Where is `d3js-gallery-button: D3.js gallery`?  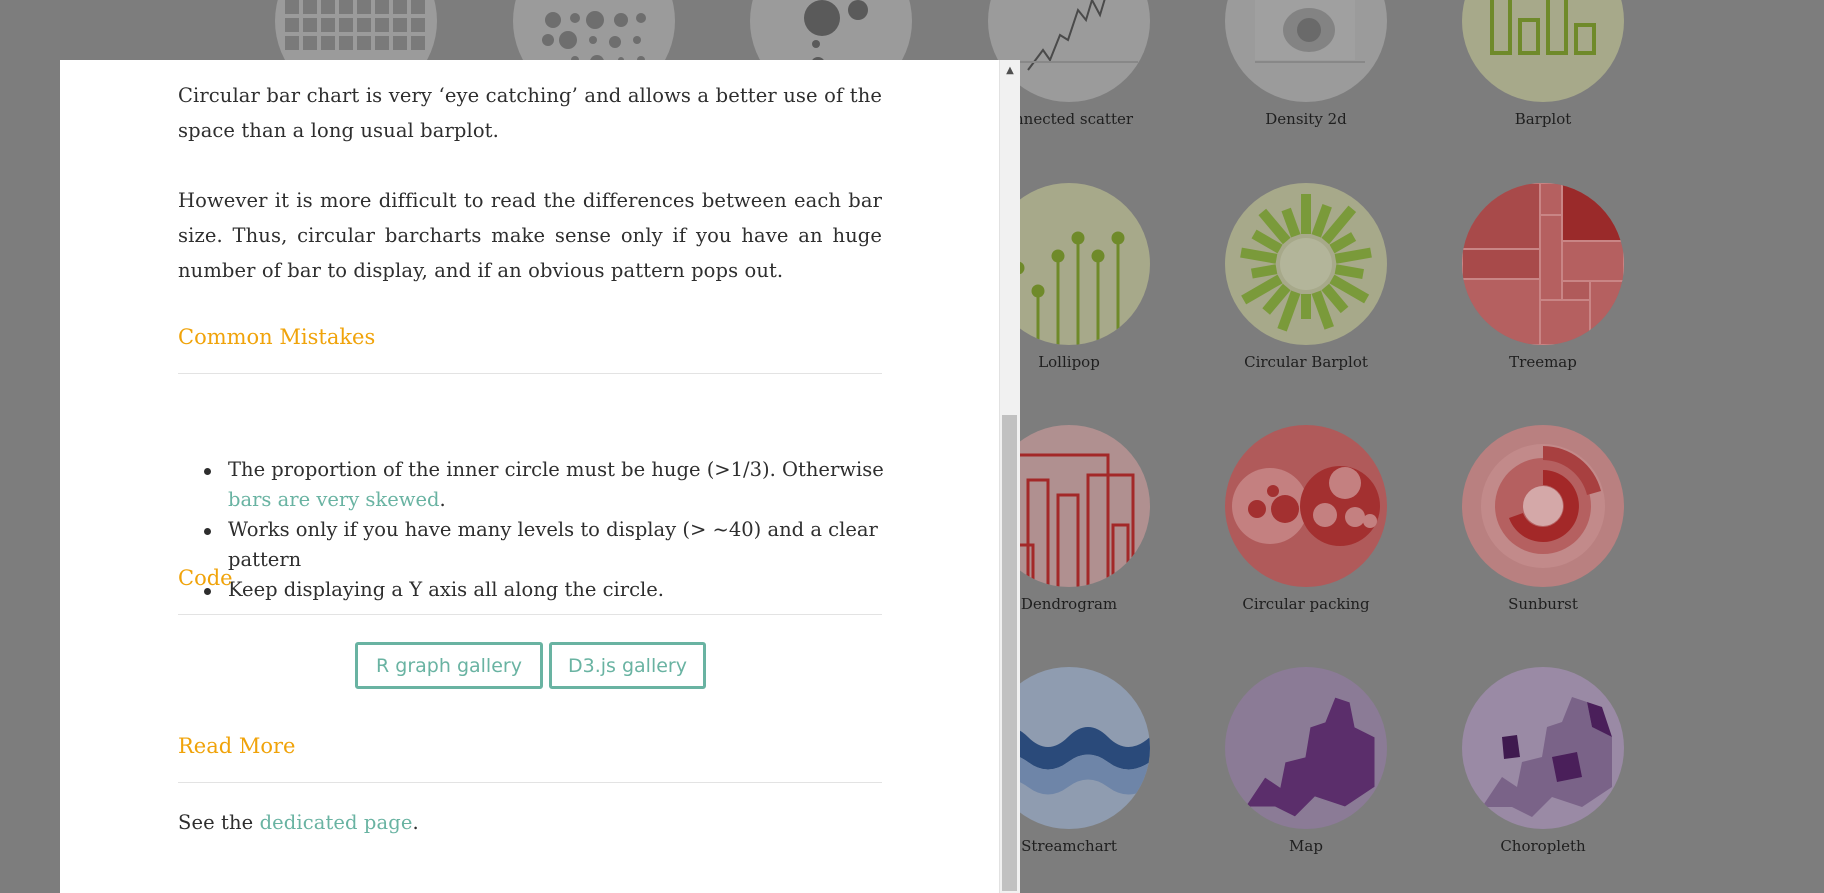
d3js-gallery-button: D3.js gallery is located at coordinates (627, 665).